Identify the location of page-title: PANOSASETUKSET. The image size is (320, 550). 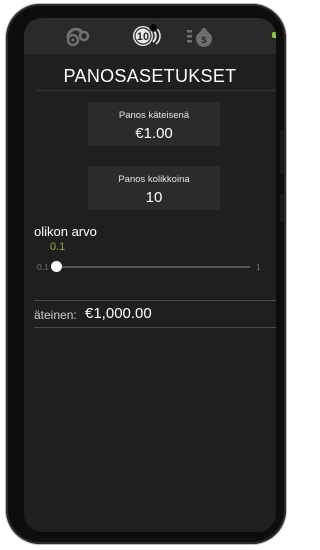
(150, 76).